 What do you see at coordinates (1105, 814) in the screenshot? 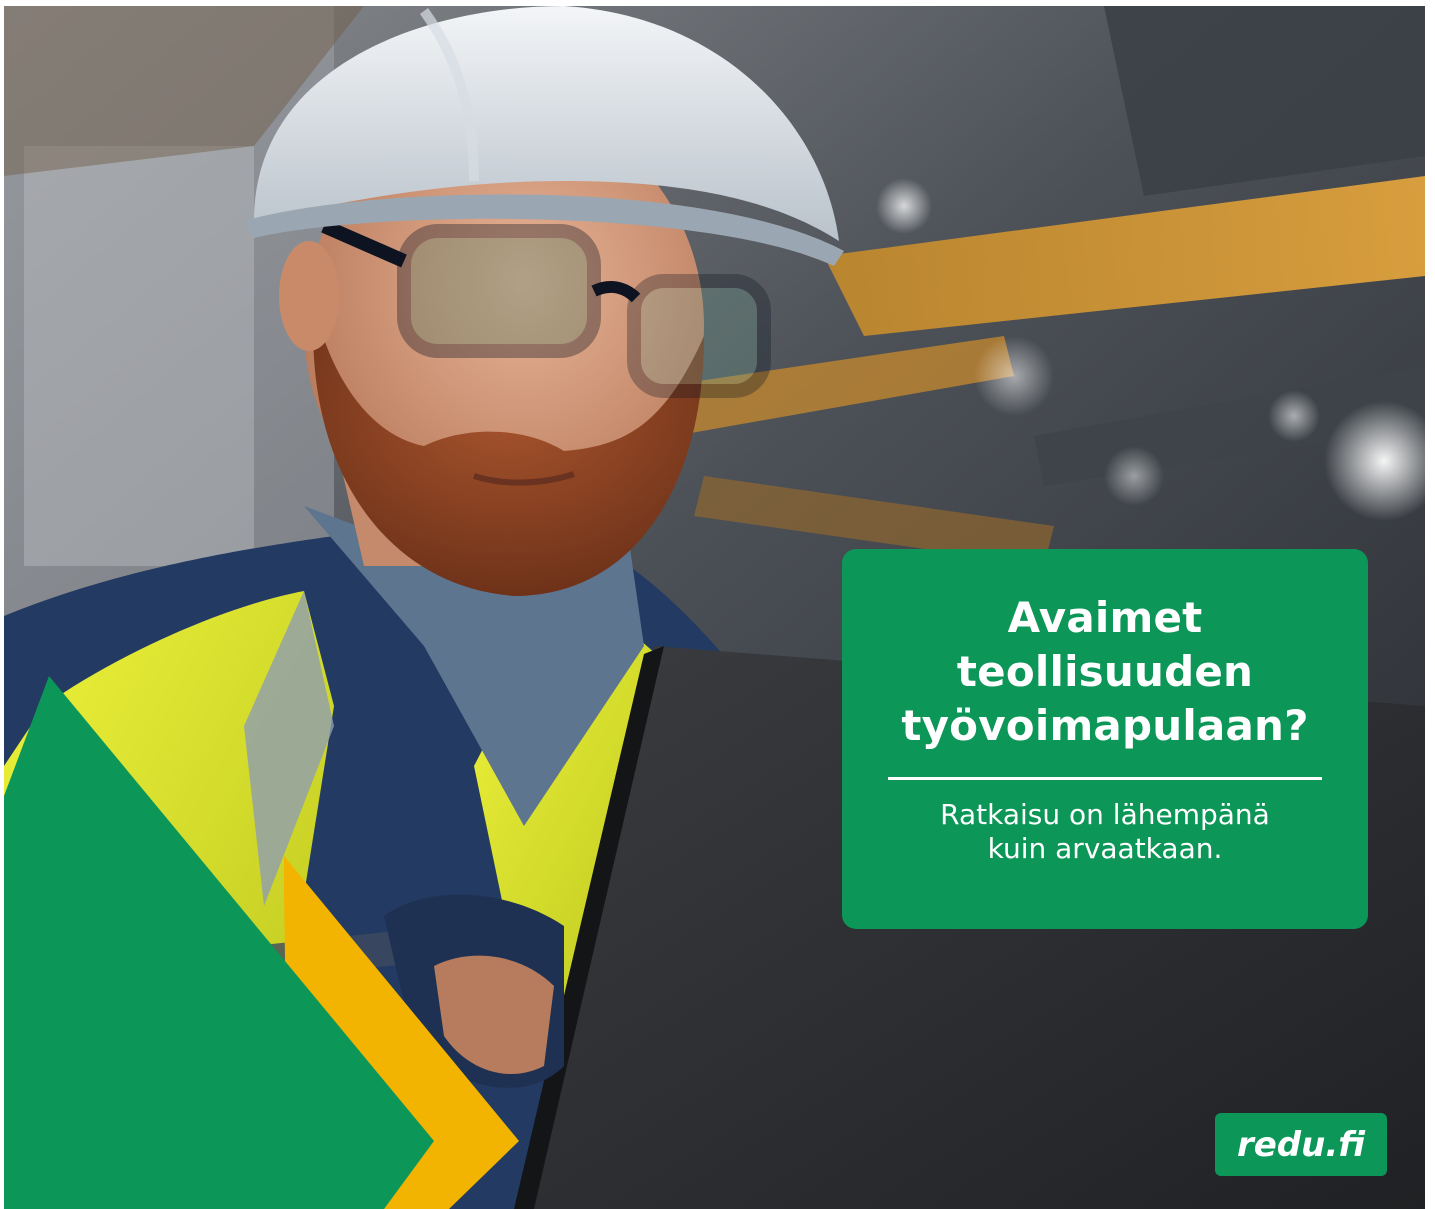
I see `subline-line-1: Ratkaisu on lähempänä` at bounding box center [1105, 814].